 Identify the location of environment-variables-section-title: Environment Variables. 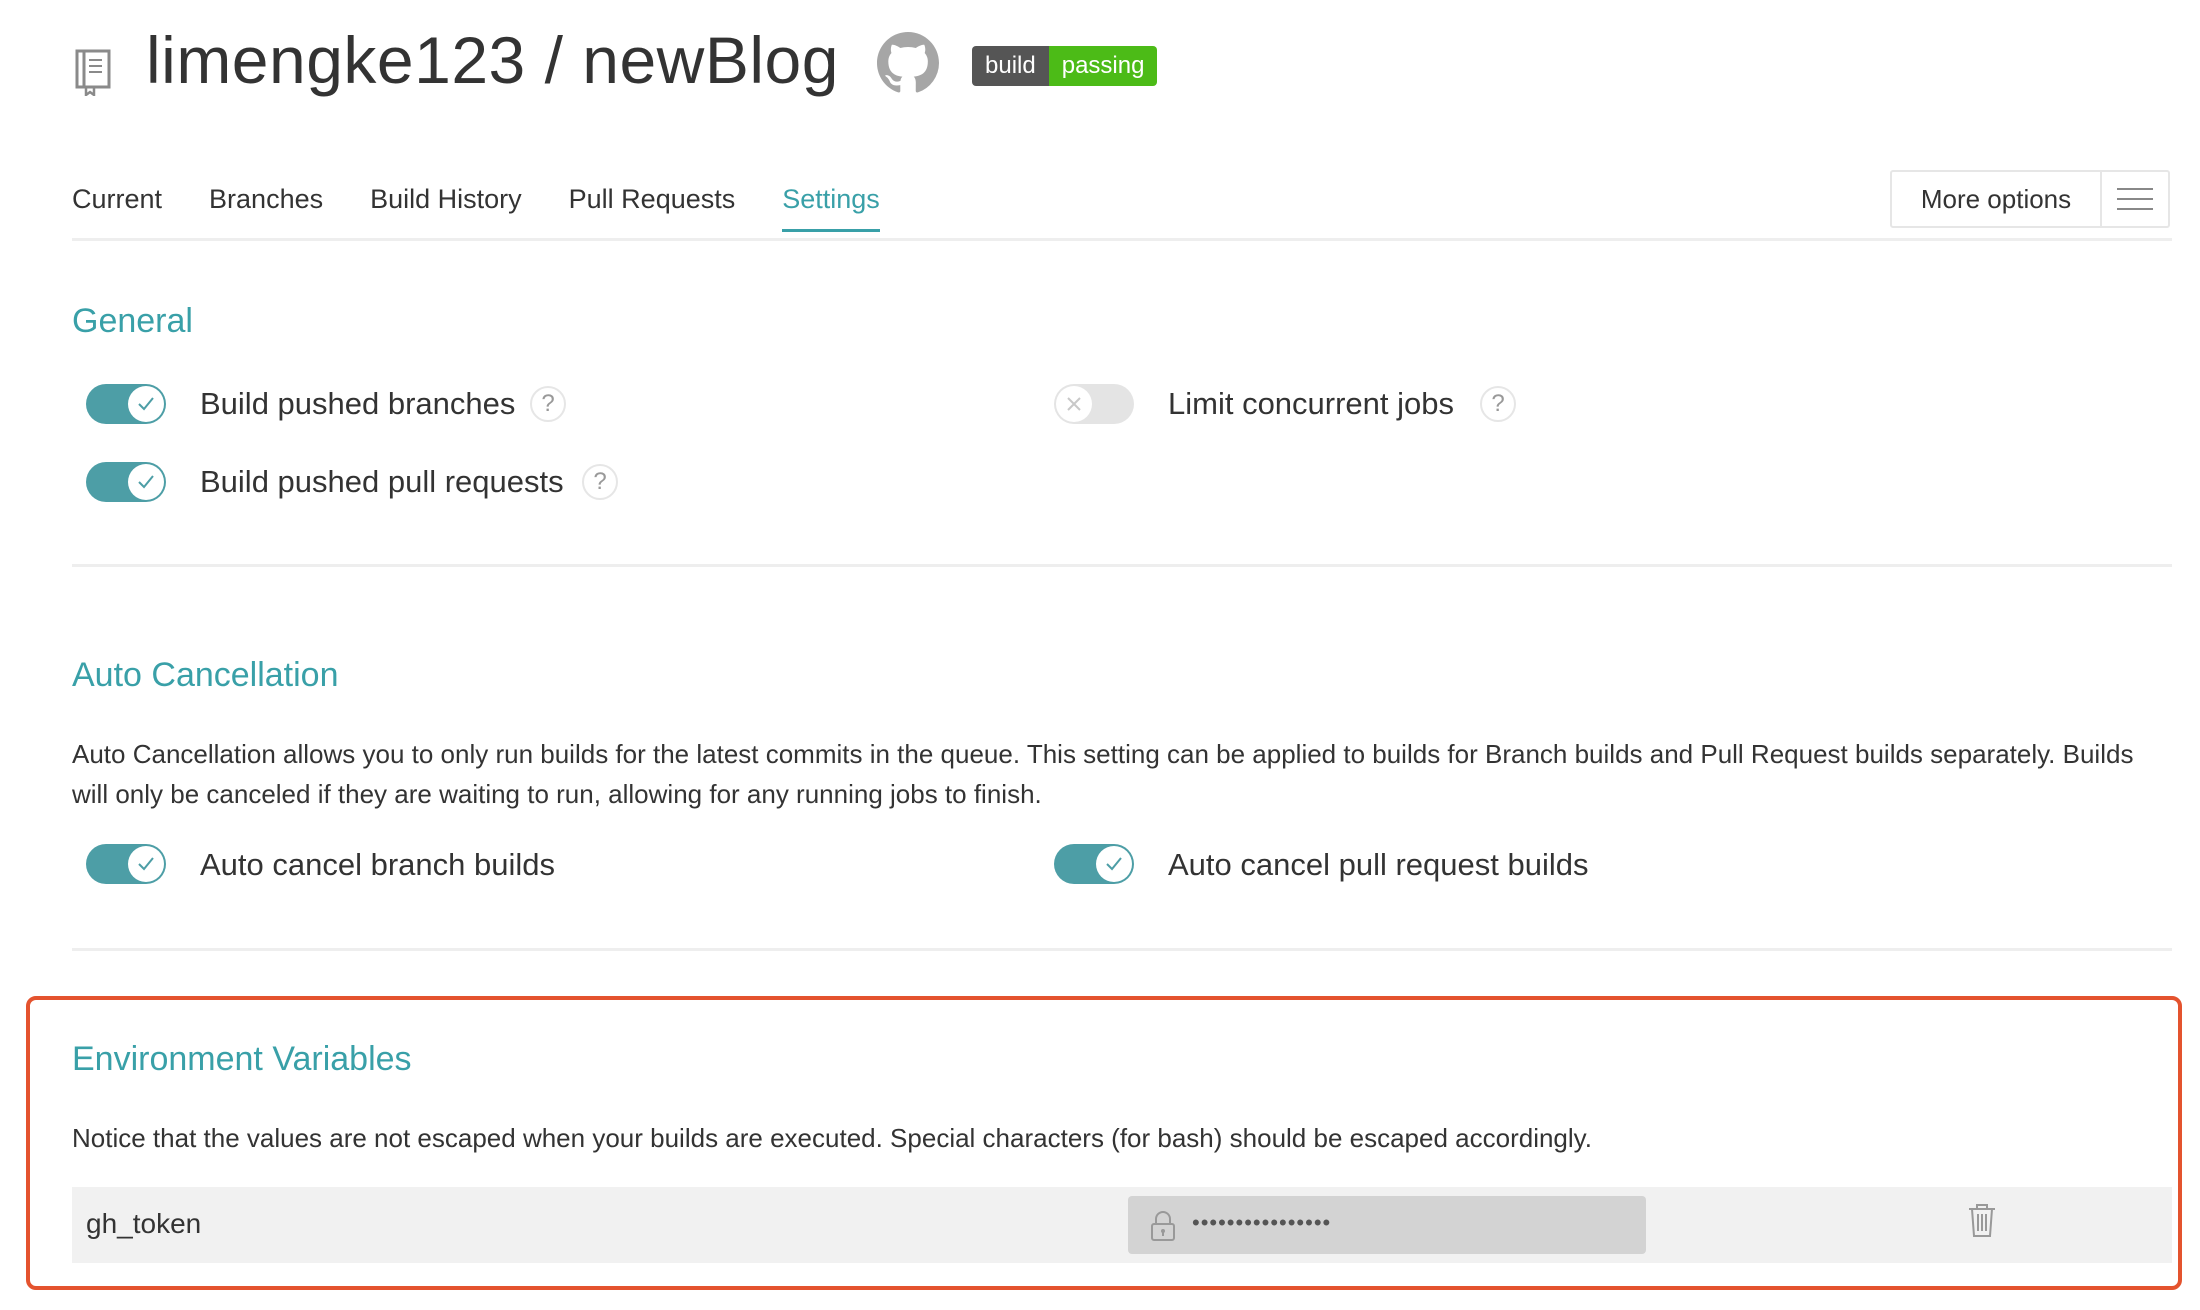
(242, 1059).